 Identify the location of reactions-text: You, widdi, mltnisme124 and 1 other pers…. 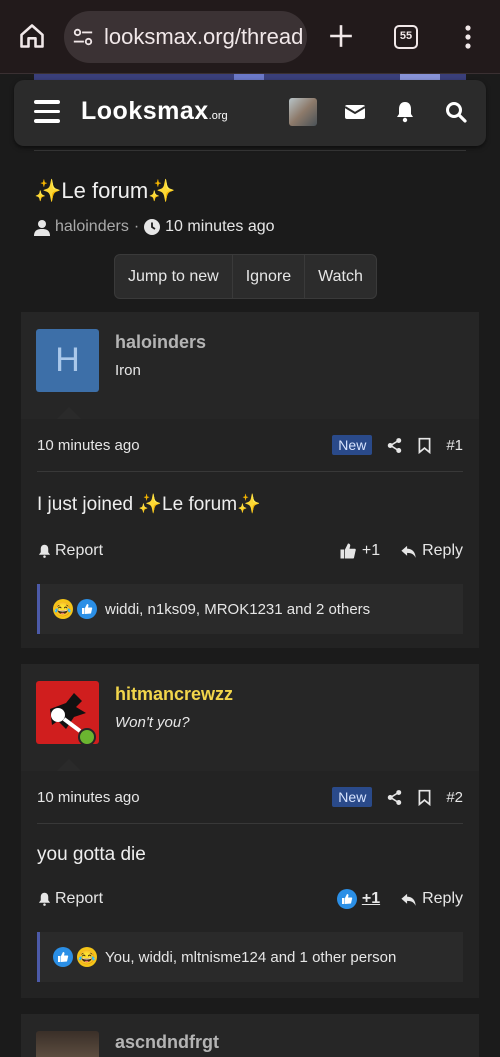
(251, 957).